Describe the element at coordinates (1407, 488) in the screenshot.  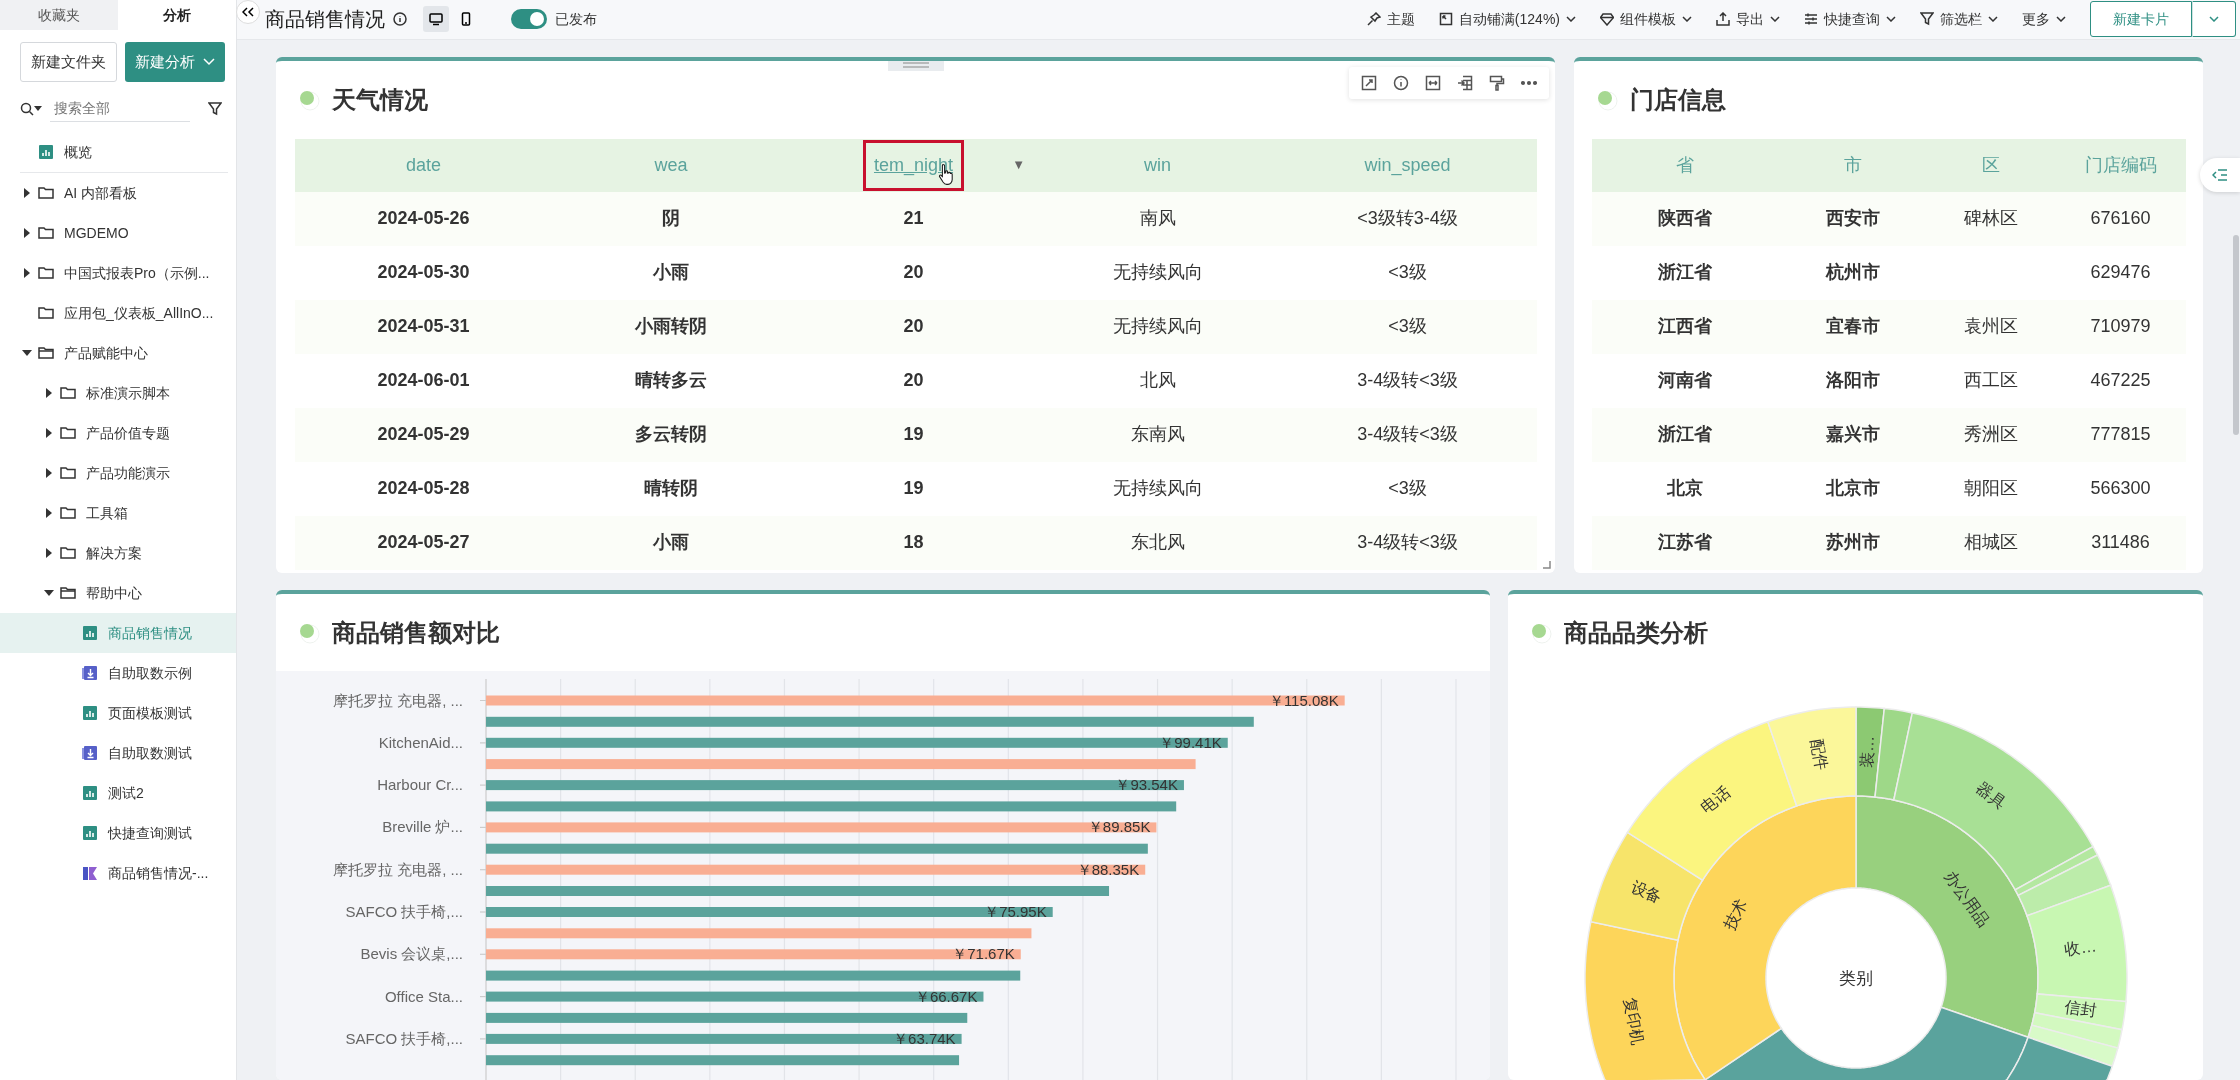
I see `table-cell: <3级` at that location.